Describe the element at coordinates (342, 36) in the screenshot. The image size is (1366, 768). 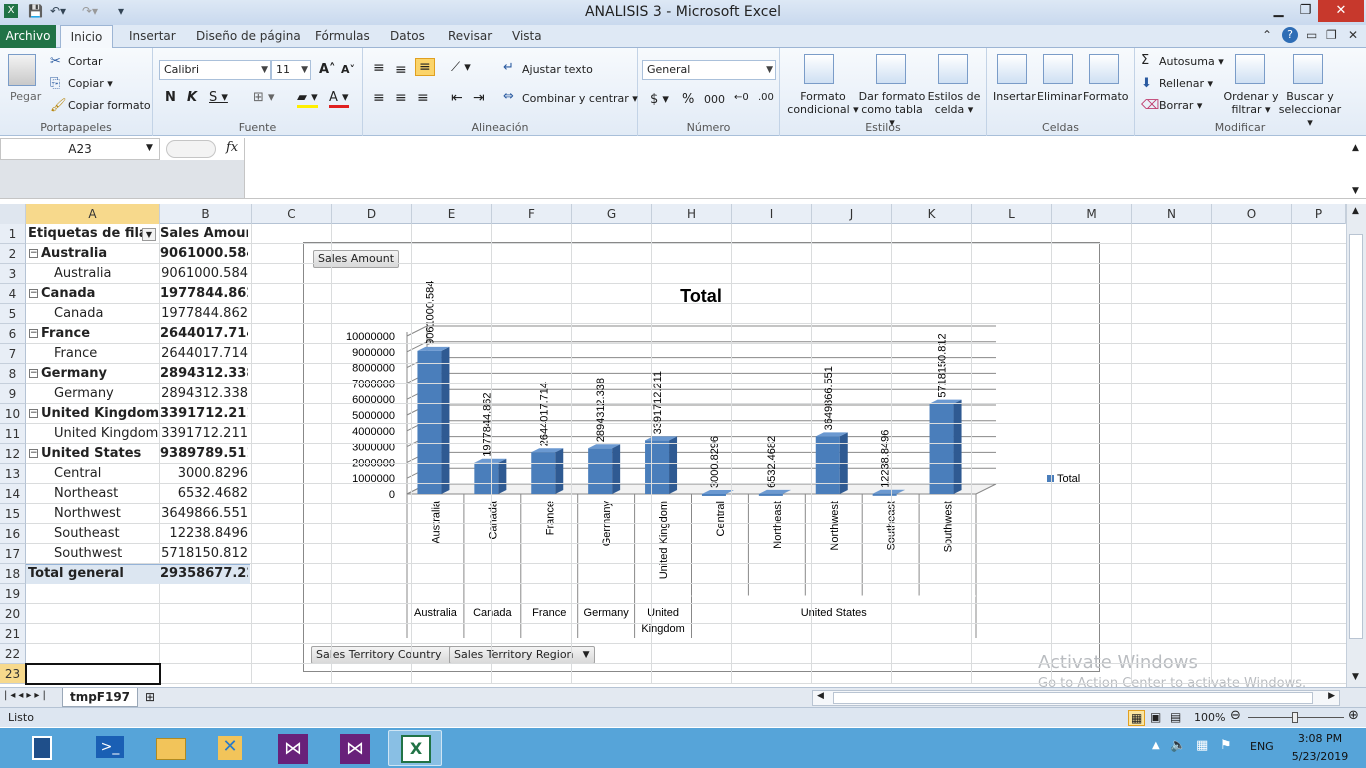
I see `tab-formulas: Fórmulas` at that location.